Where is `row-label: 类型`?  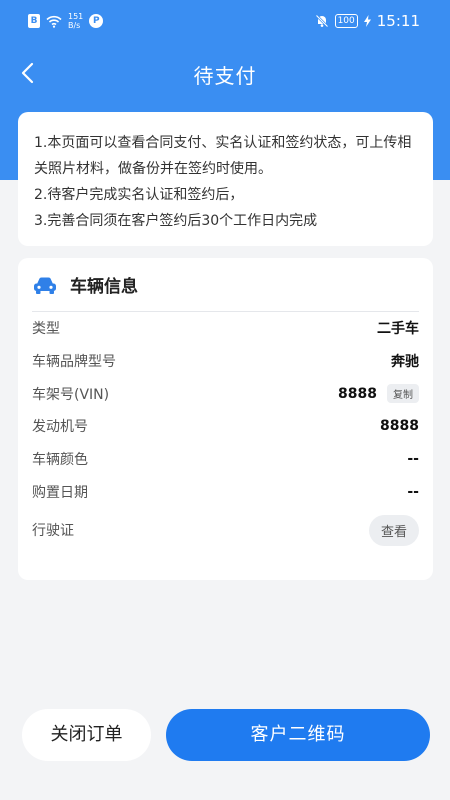 row-label: 类型 is located at coordinates (46, 329).